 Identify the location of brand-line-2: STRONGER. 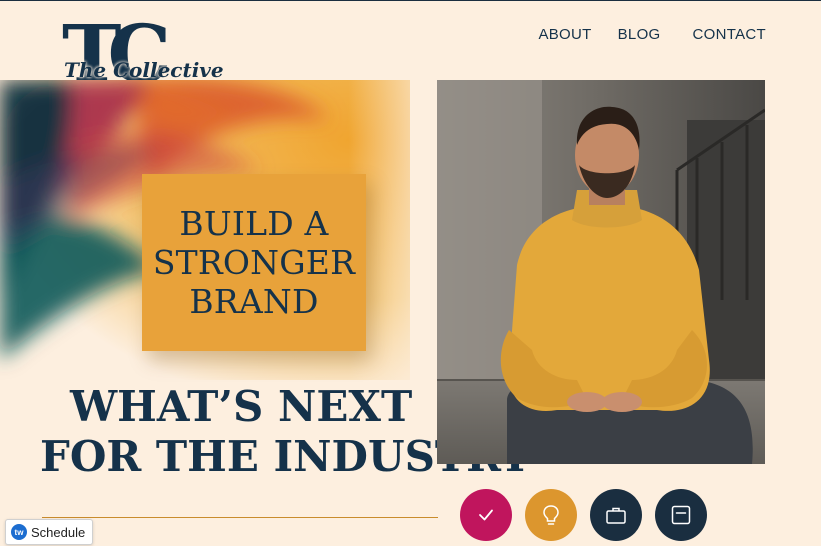
(254, 262).